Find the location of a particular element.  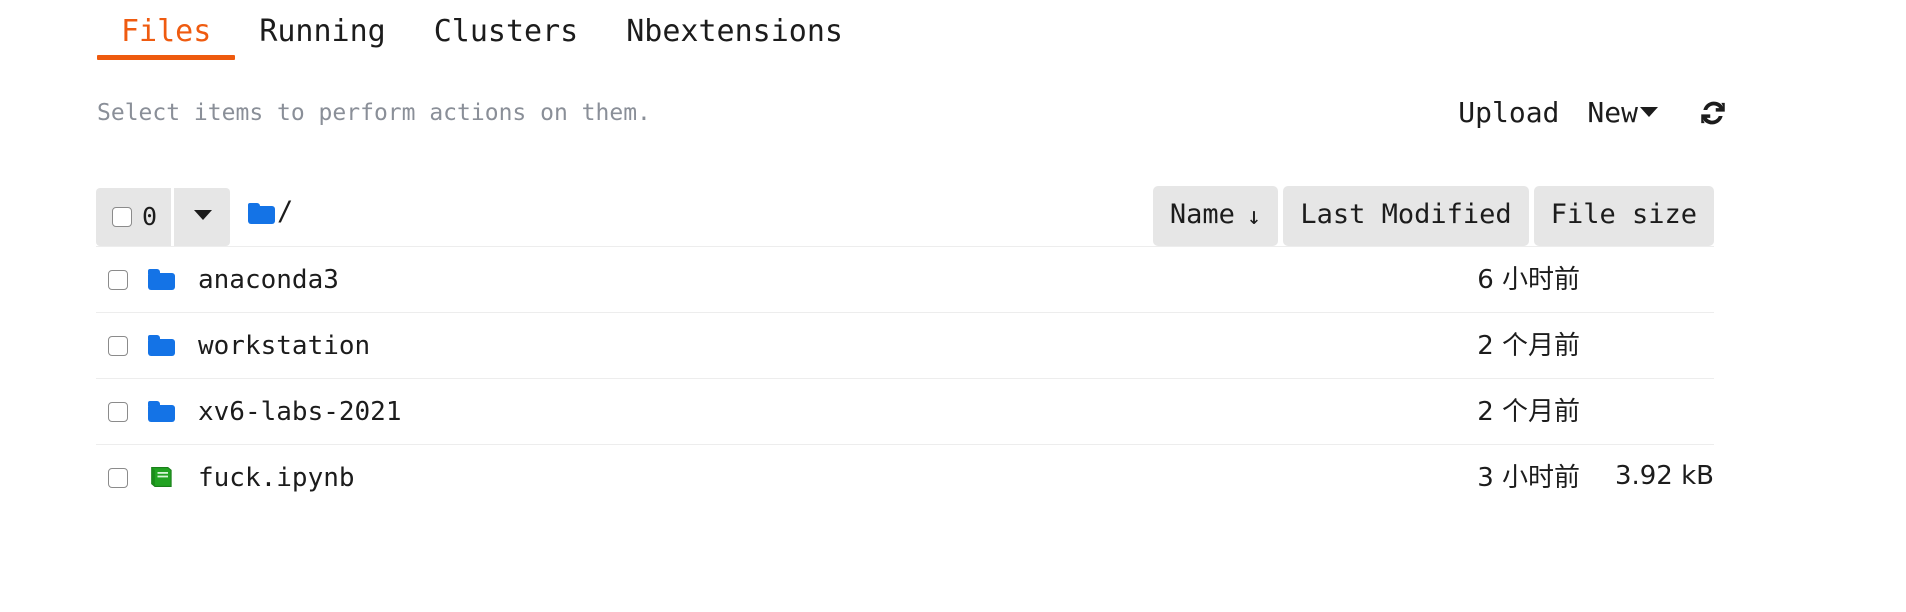

selection-button-group: 0 is located at coordinates (163, 217).